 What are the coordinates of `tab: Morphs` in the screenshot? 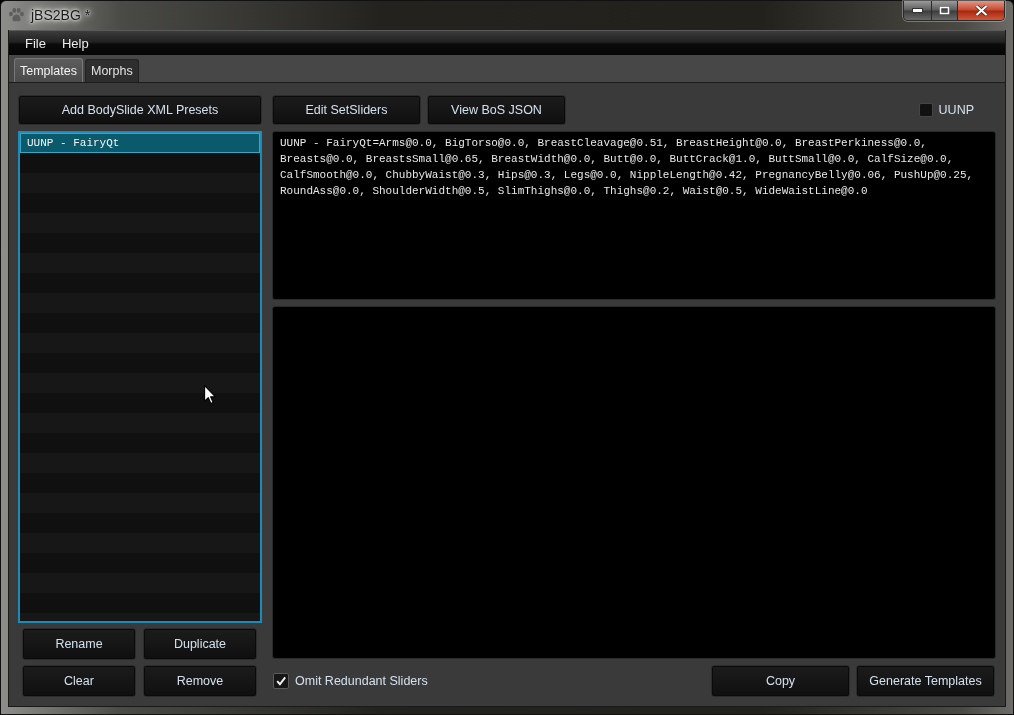 It's located at (112, 70).